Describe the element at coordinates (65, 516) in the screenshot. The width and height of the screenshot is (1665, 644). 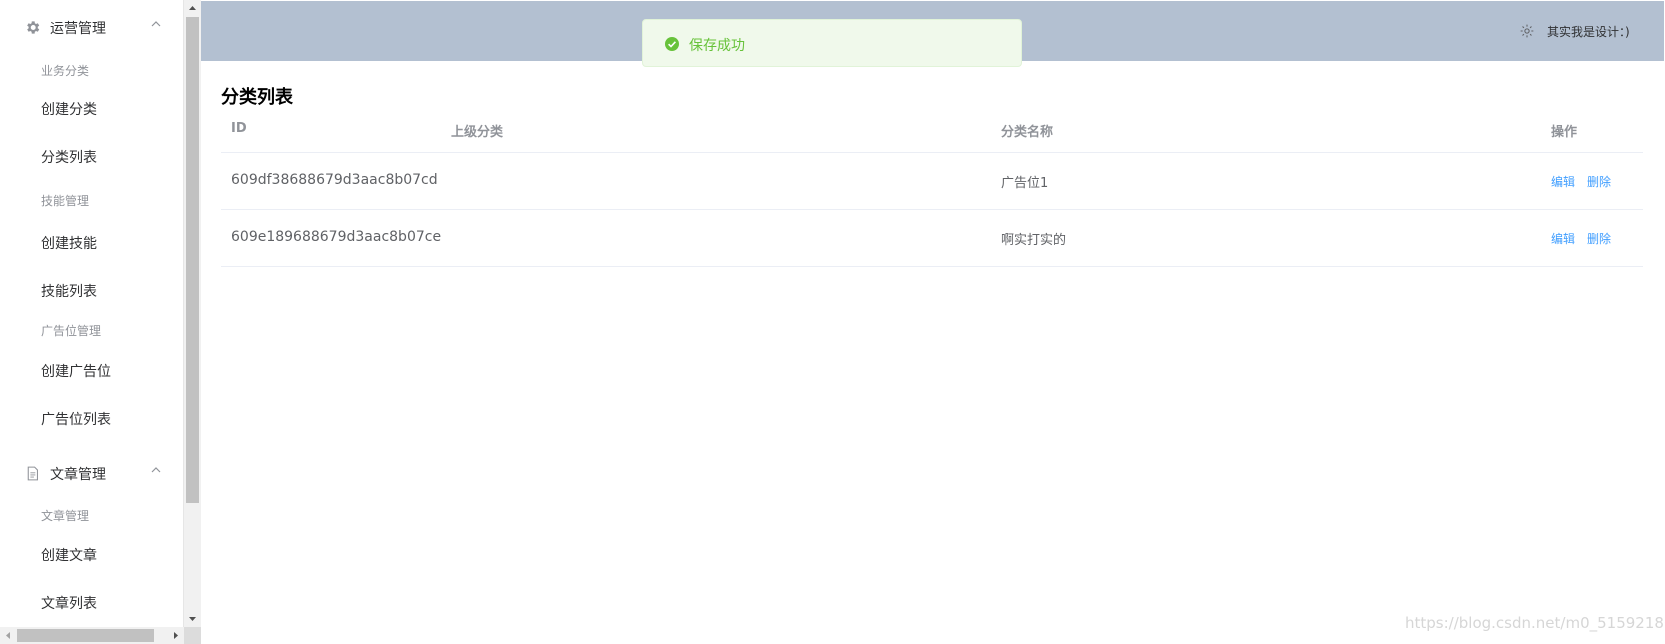
I see `menu-section-heading: 文章管理` at that location.